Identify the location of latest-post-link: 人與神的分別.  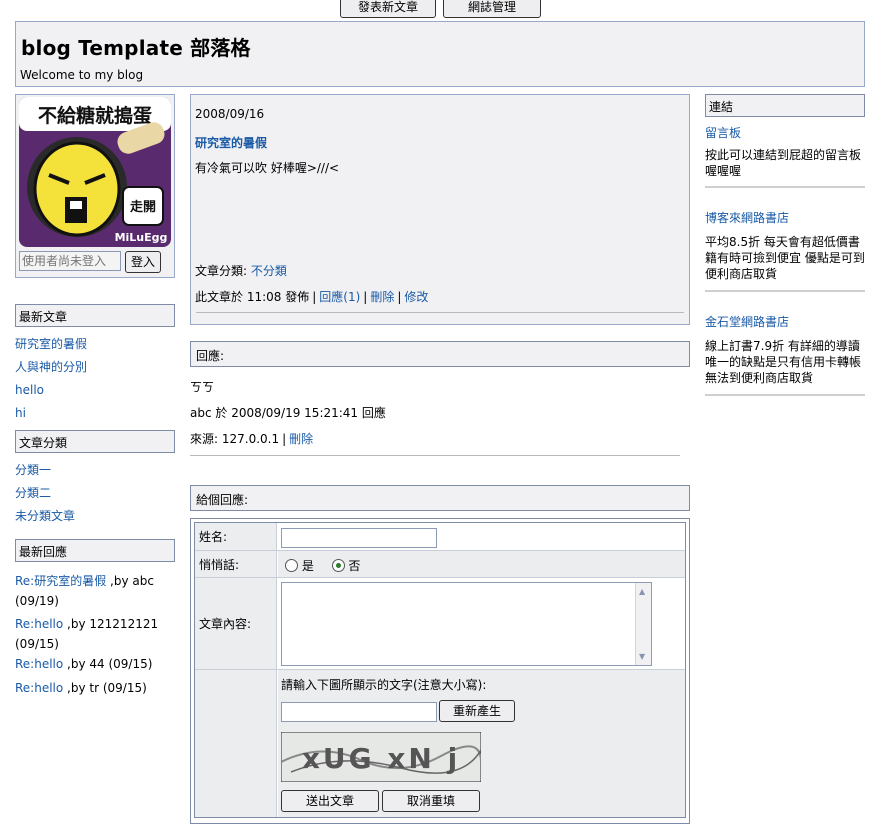
(51, 366).